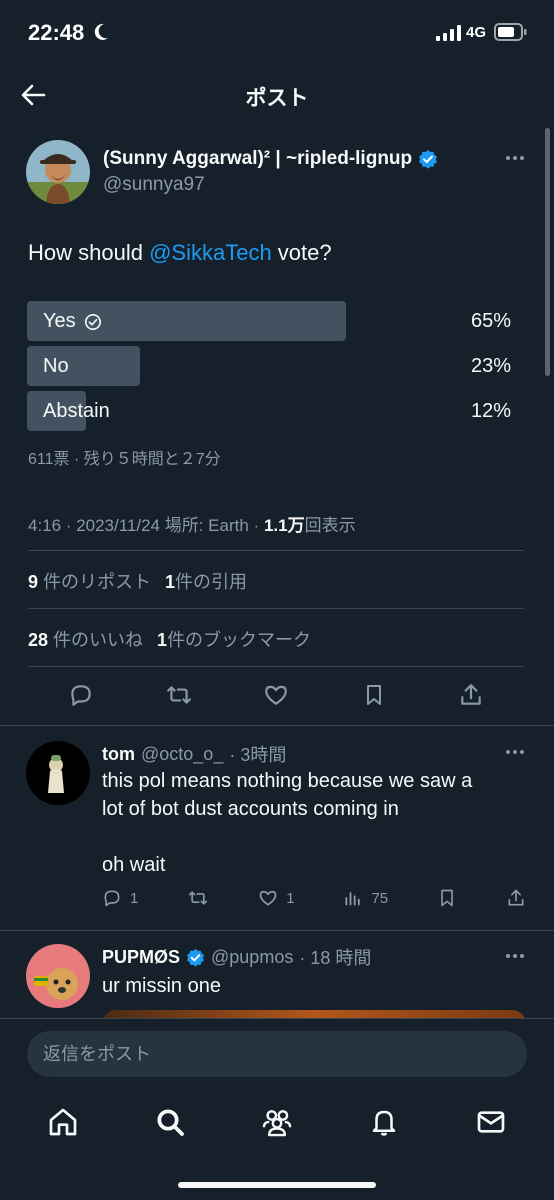 The height and width of the screenshot is (1200, 554). I want to click on reply-author-handle: @pupmos, so click(252, 957).